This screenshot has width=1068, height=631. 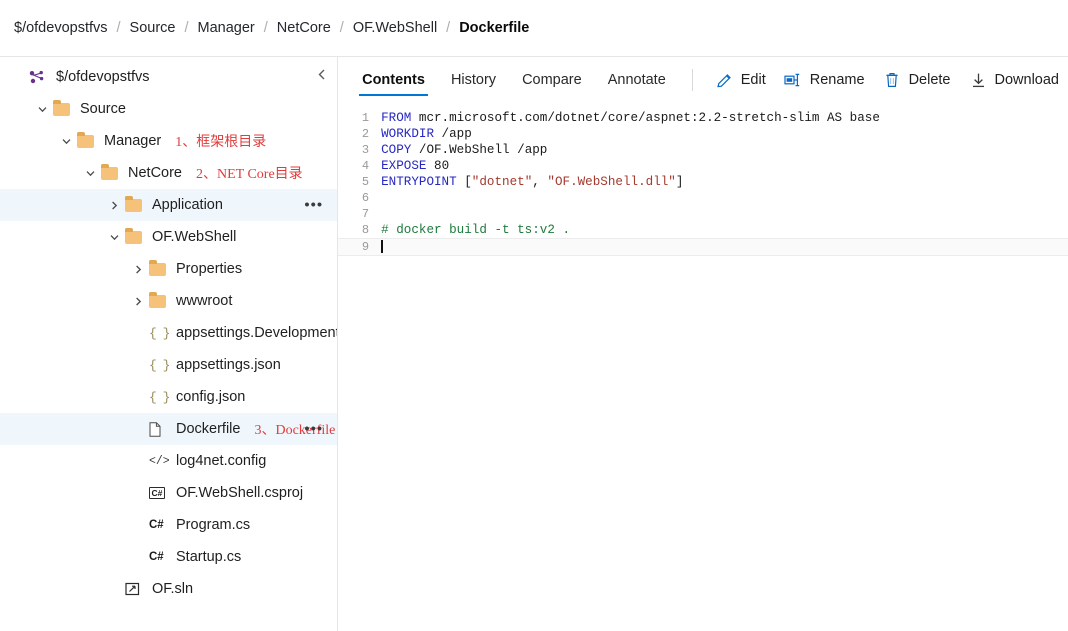 What do you see at coordinates (365, 182) in the screenshot?
I see `line-number: 5` at bounding box center [365, 182].